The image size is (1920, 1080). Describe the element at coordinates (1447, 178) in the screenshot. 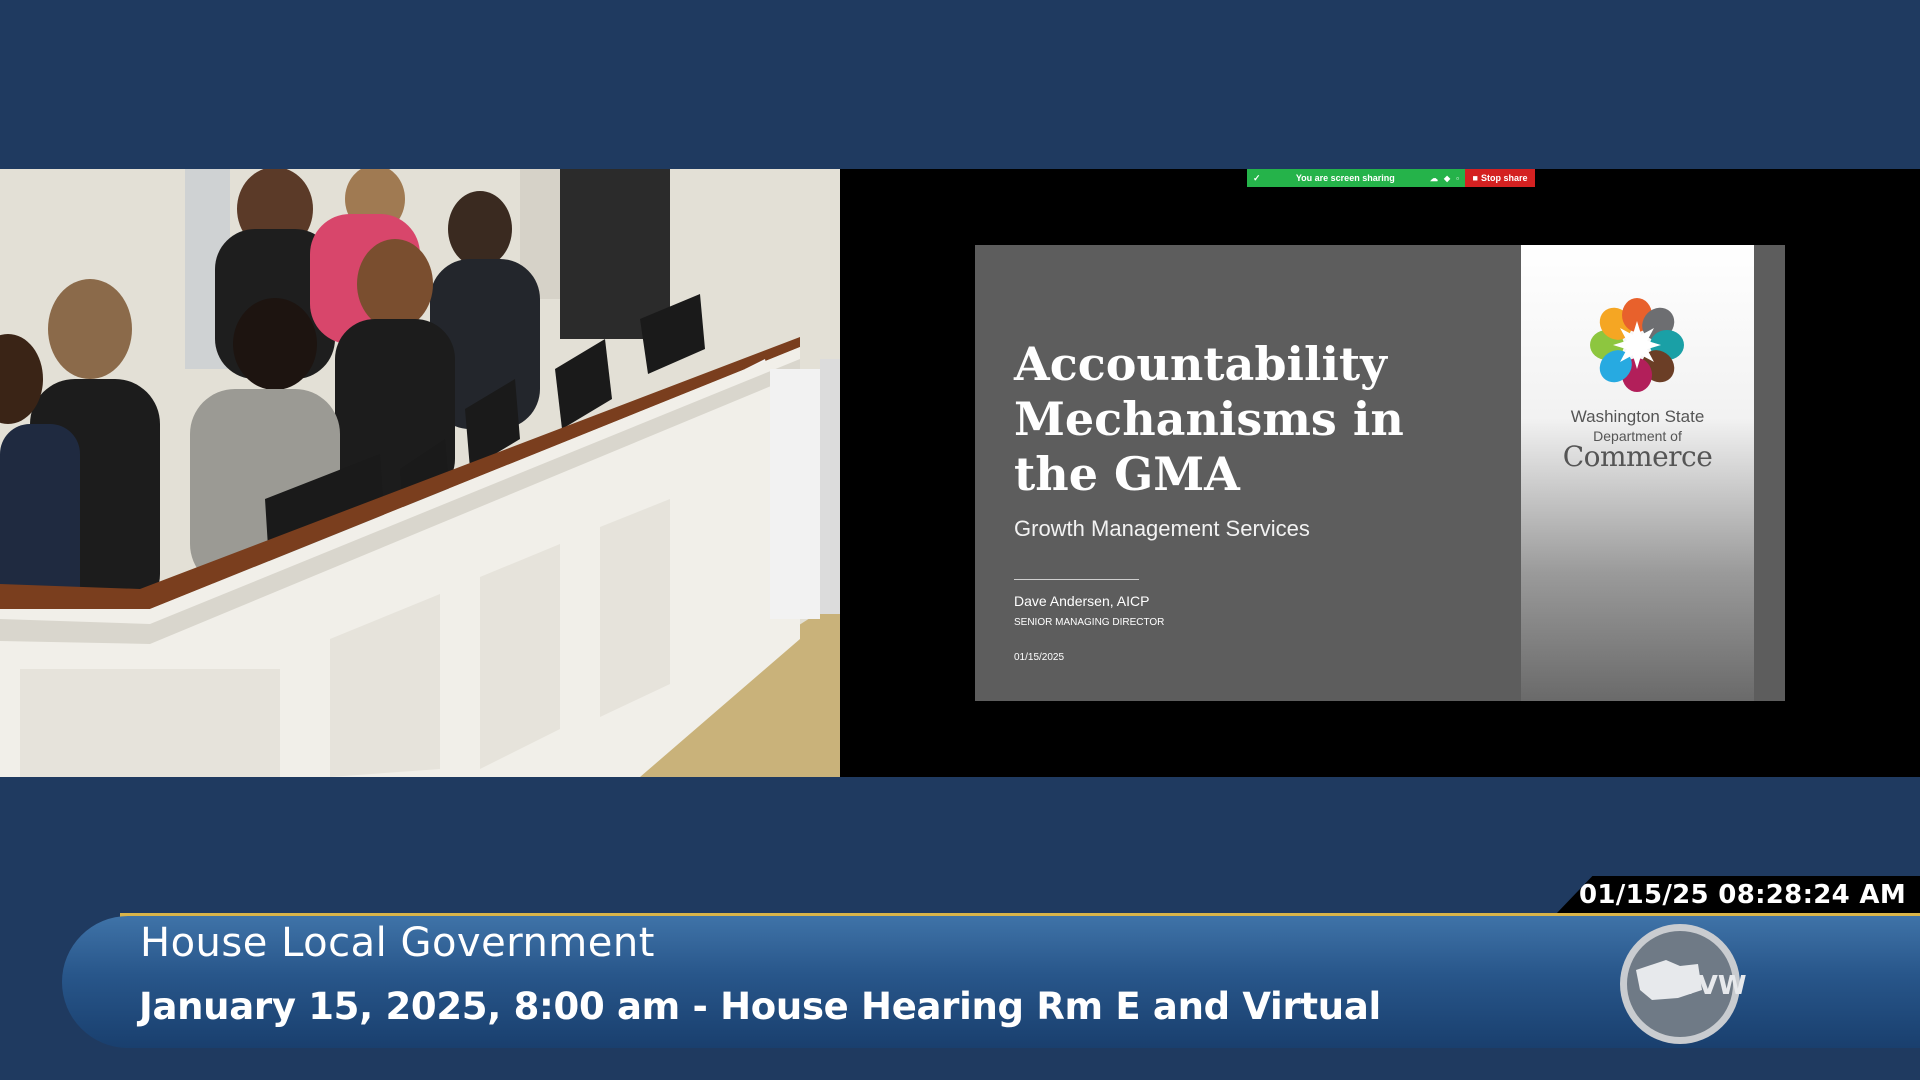

I see `shield-icon: ◆` at that location.